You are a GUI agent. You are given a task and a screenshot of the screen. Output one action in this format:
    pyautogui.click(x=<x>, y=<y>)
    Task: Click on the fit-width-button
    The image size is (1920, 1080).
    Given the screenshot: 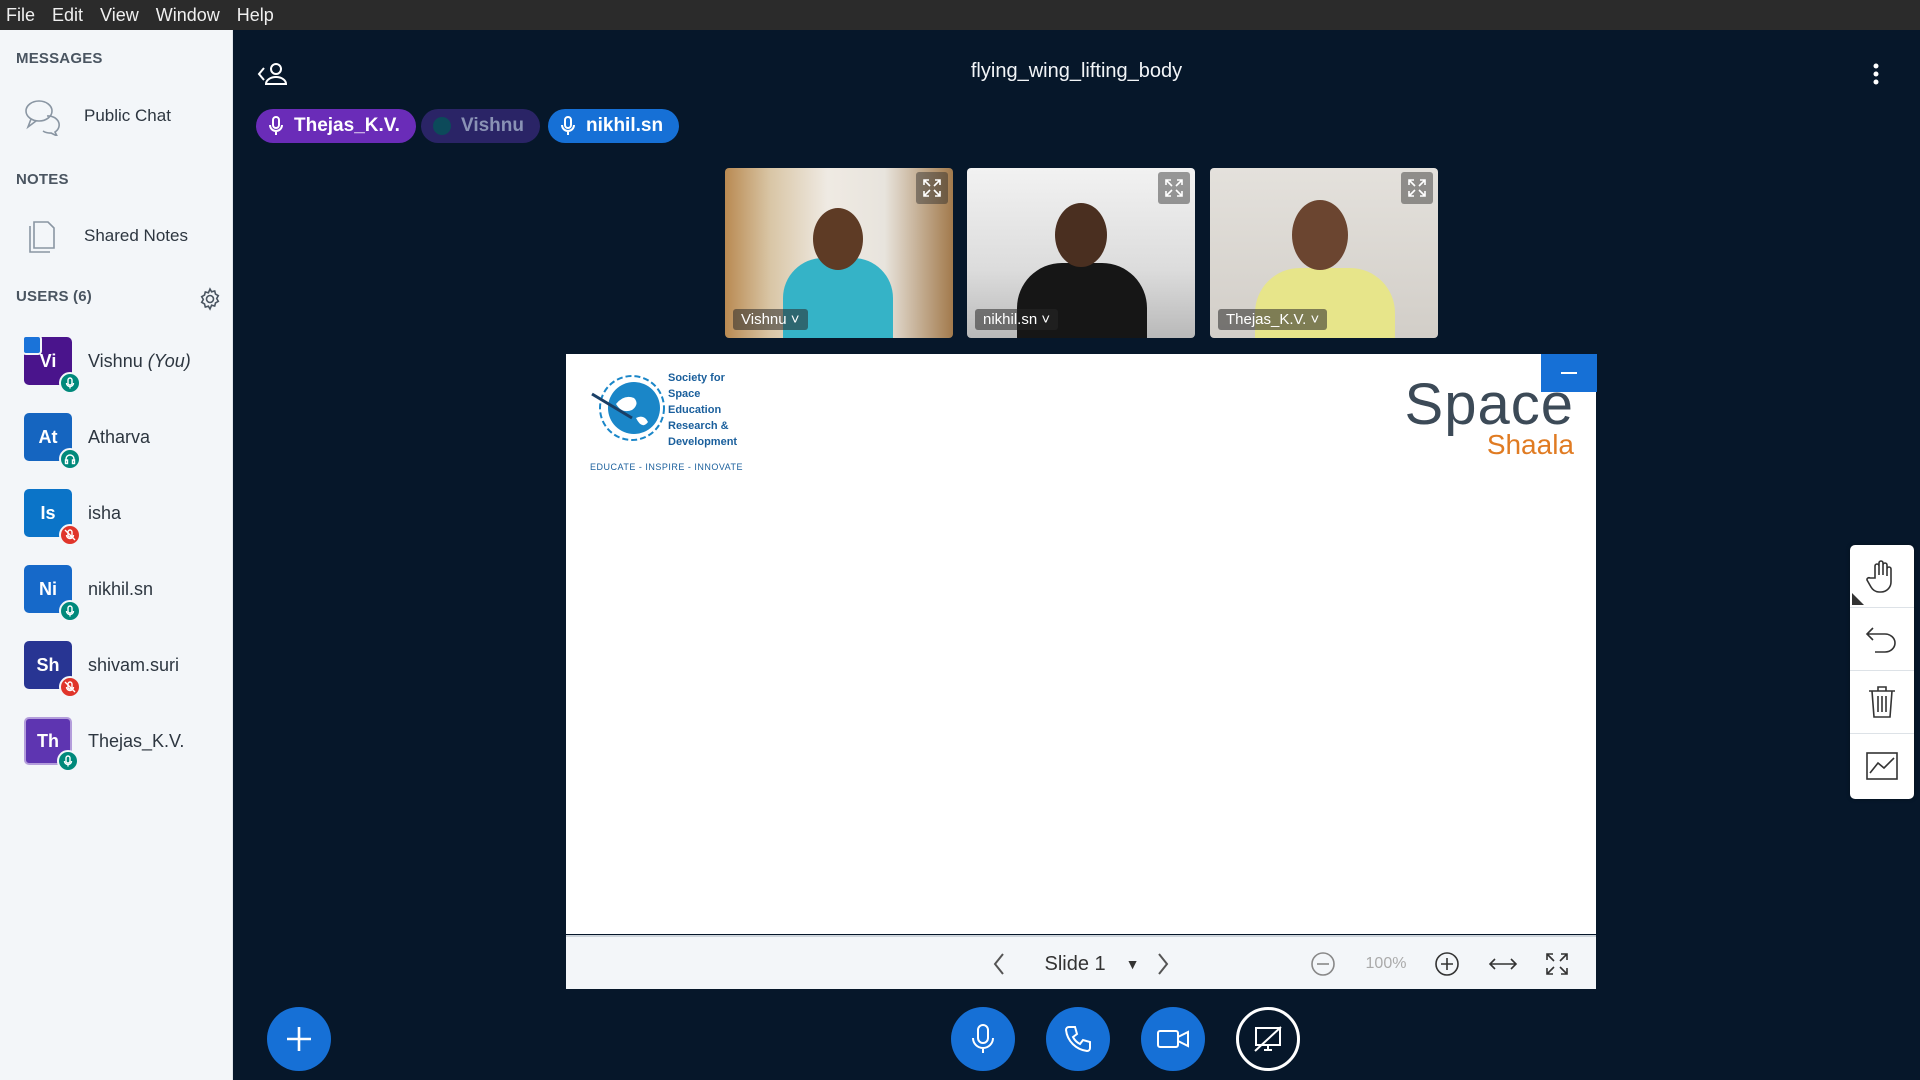 What is the action you would take?
    pyautogui.click(x=1503, y=964)
    